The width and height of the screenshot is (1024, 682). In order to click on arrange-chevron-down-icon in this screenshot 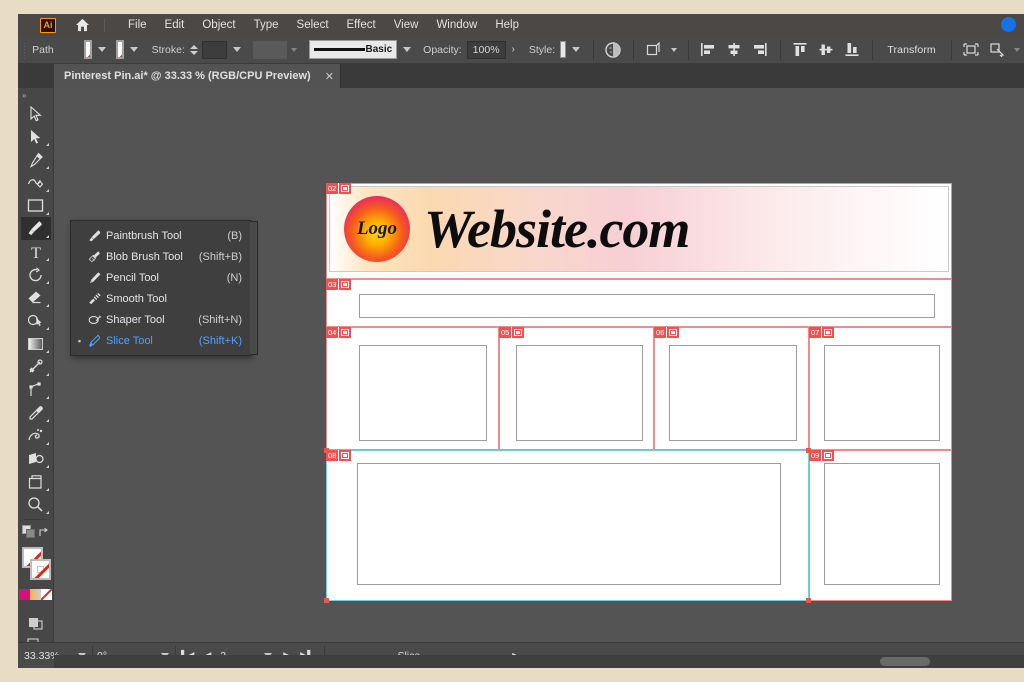, I will do `click(673, 49)`.